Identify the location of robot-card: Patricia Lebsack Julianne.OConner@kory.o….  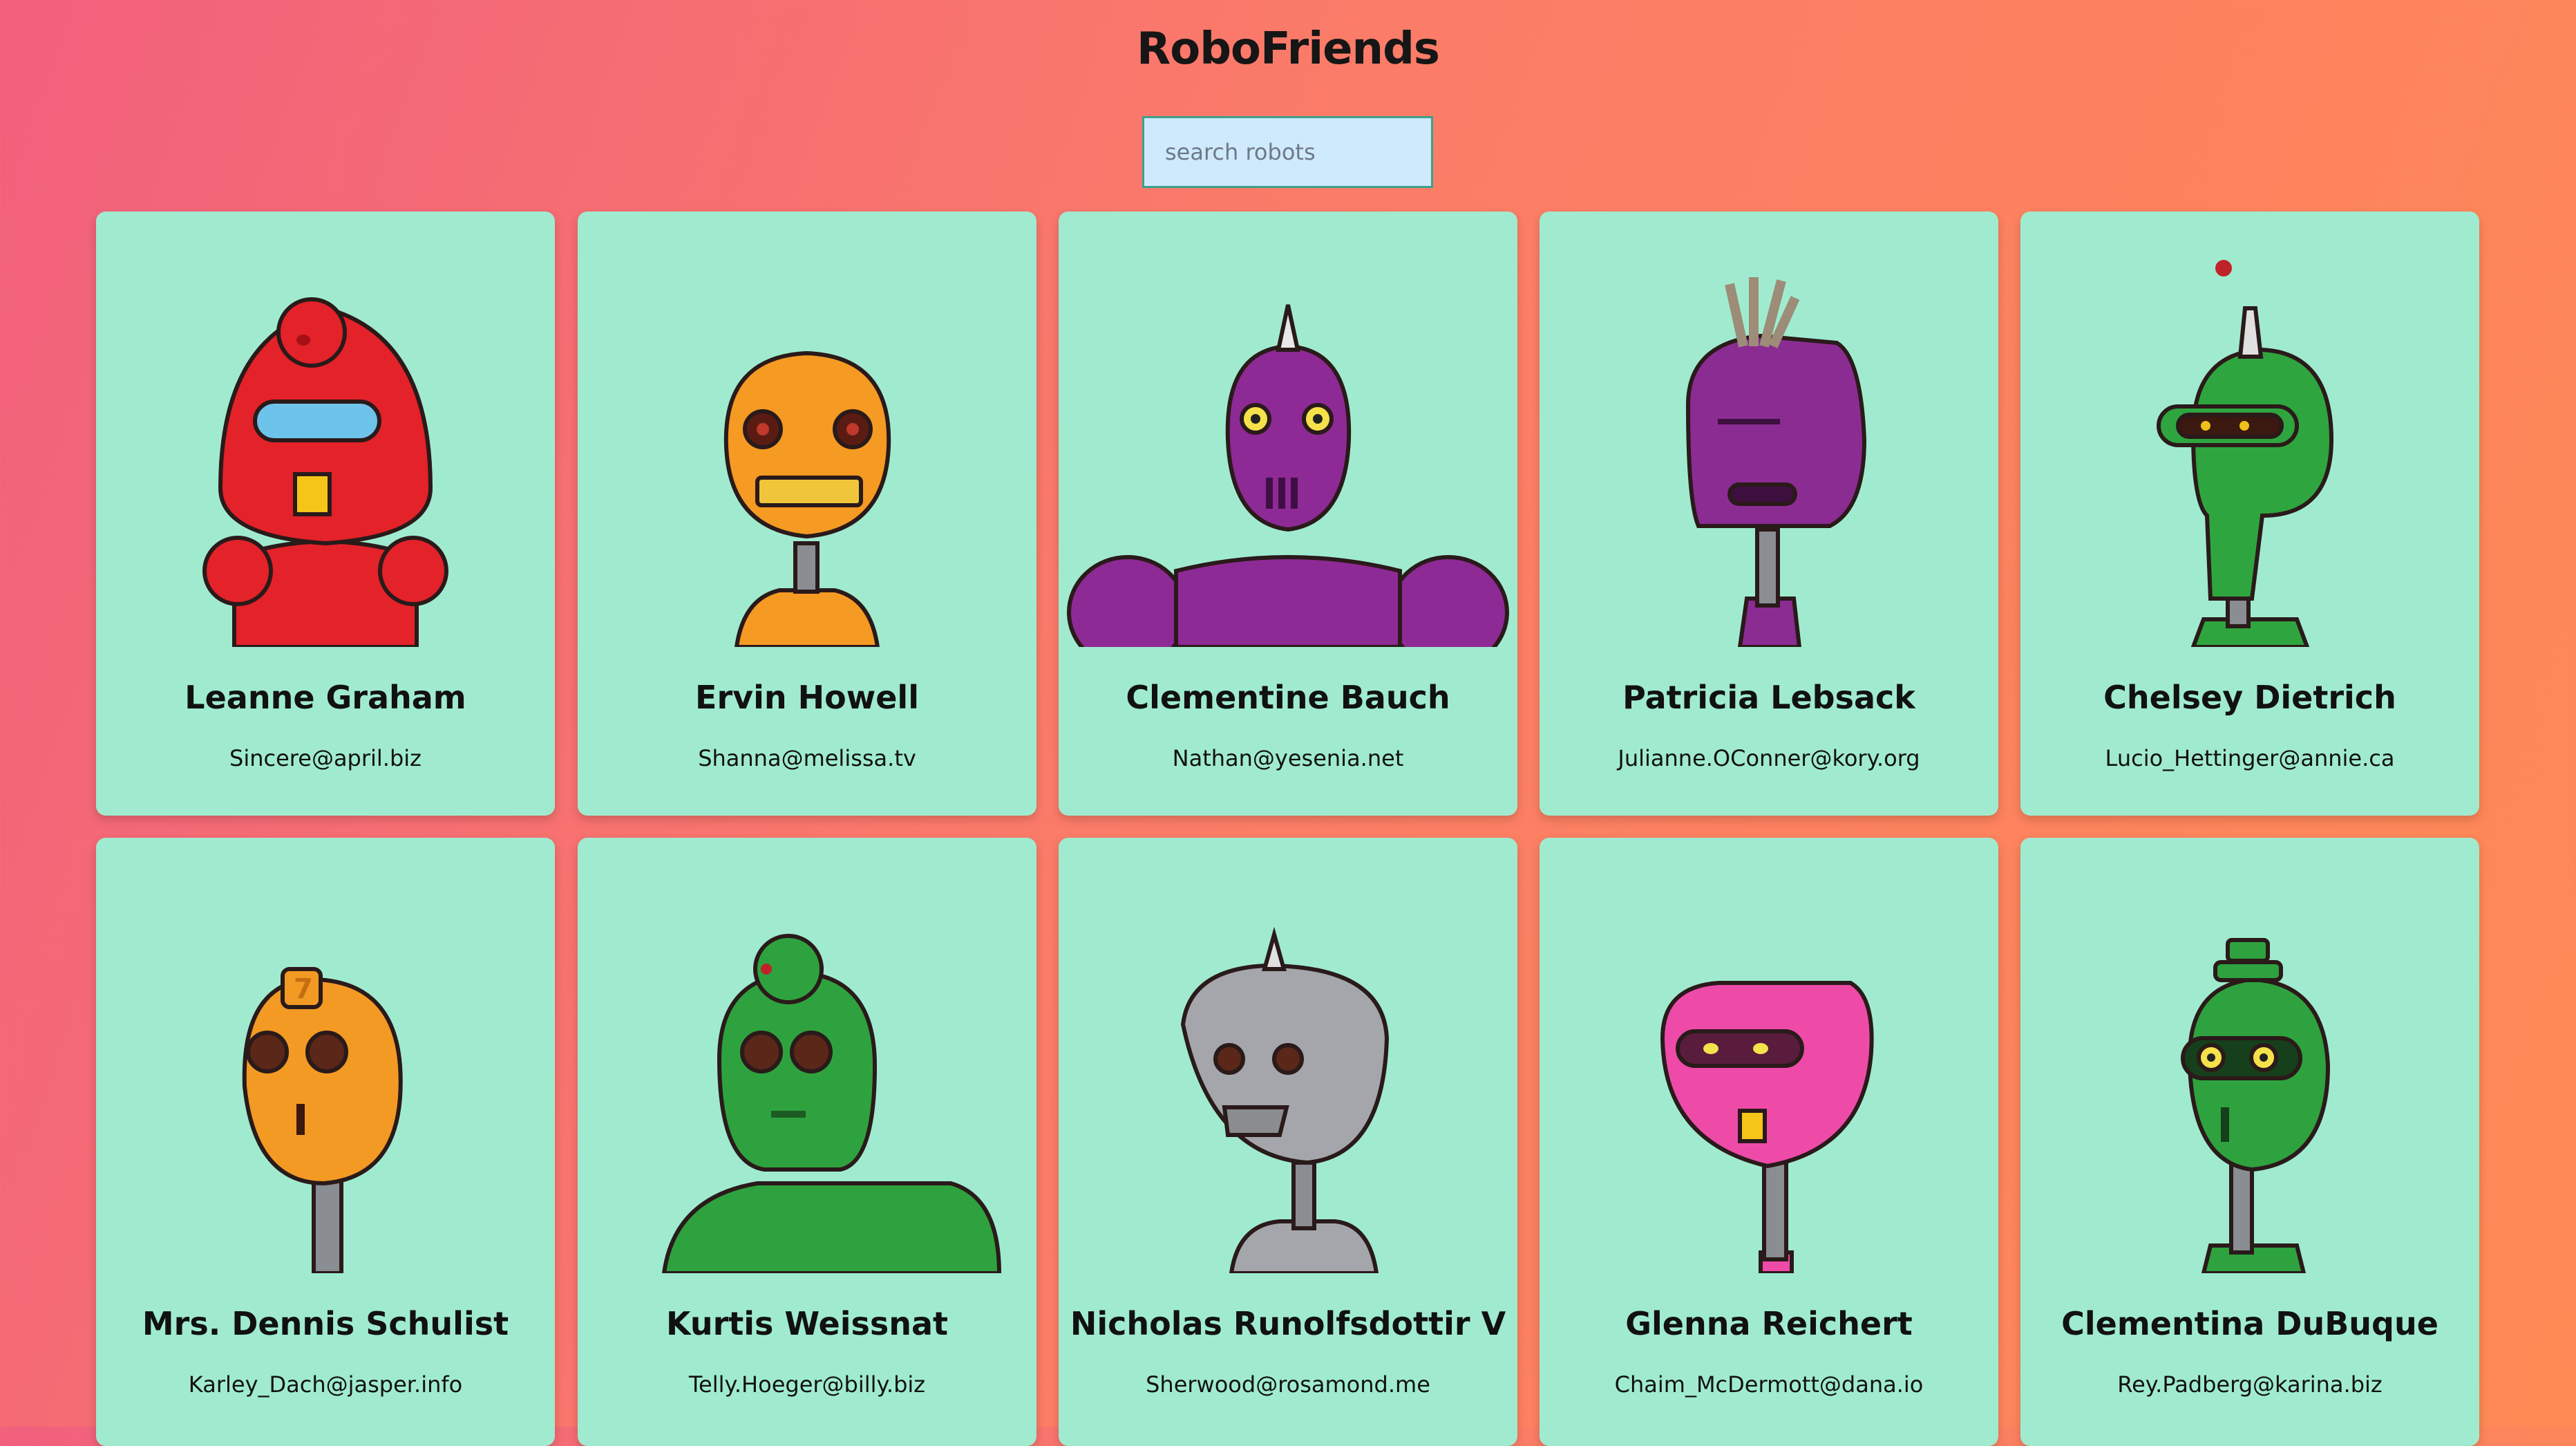
(1769, 514).